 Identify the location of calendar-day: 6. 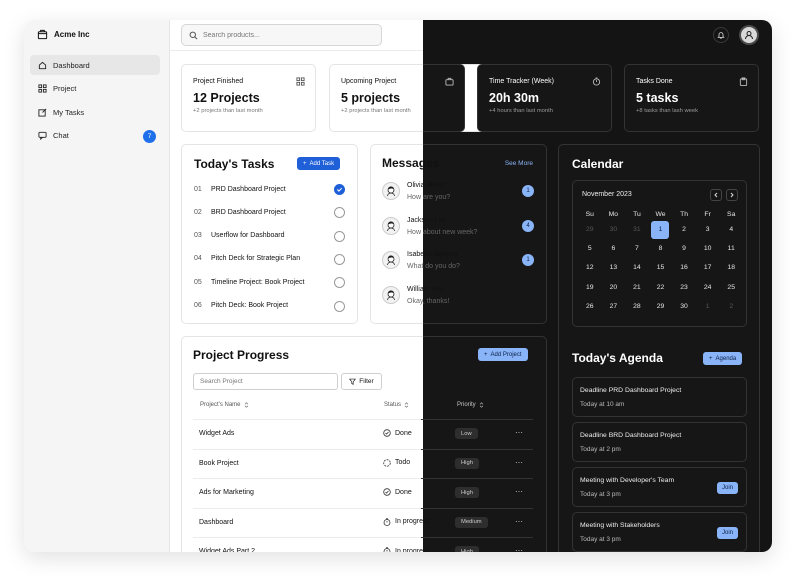
(614, 248).